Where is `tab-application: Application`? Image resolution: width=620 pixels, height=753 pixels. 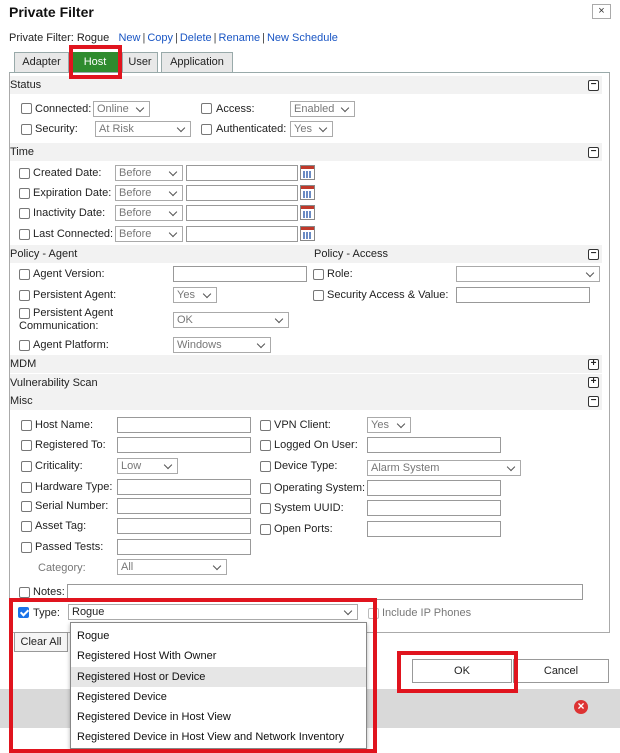 tab-application: Application is located at coordinates (197, 62).